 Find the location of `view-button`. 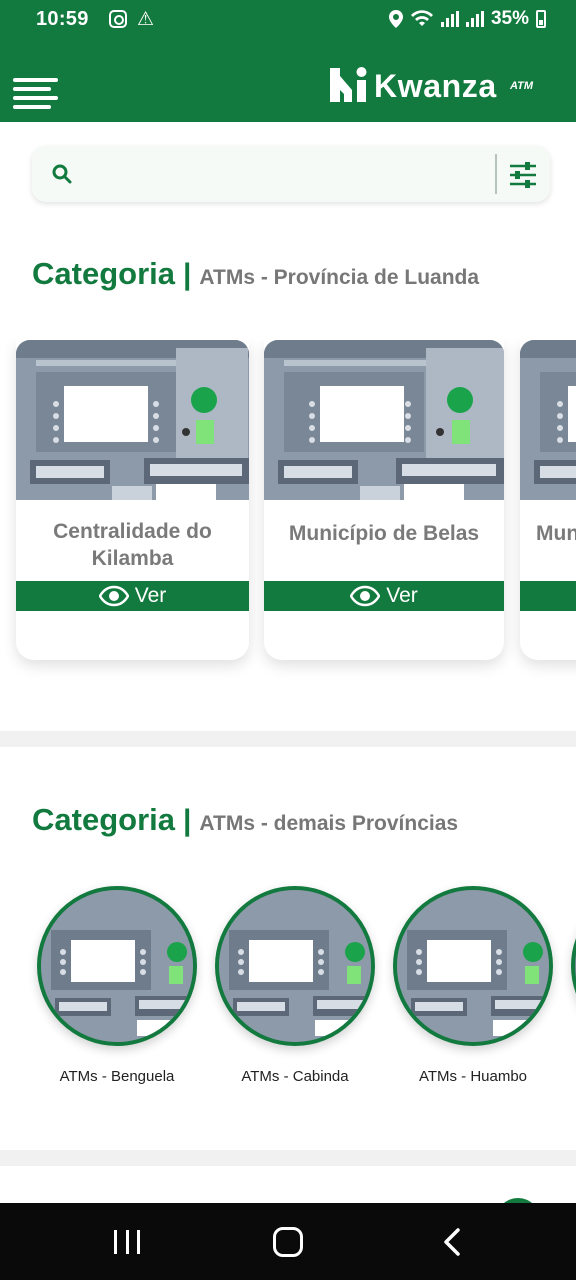

view-button is located at coordinates (548, 596).